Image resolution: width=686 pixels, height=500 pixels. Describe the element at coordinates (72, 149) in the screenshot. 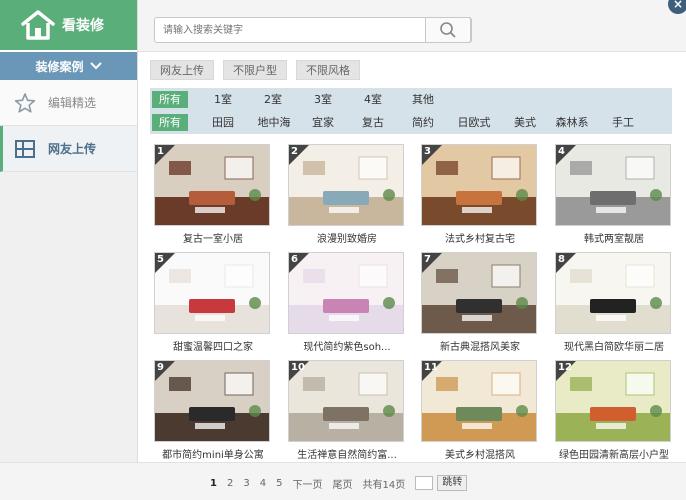

I see `sidebar-item-label: 网友上传` at that location.